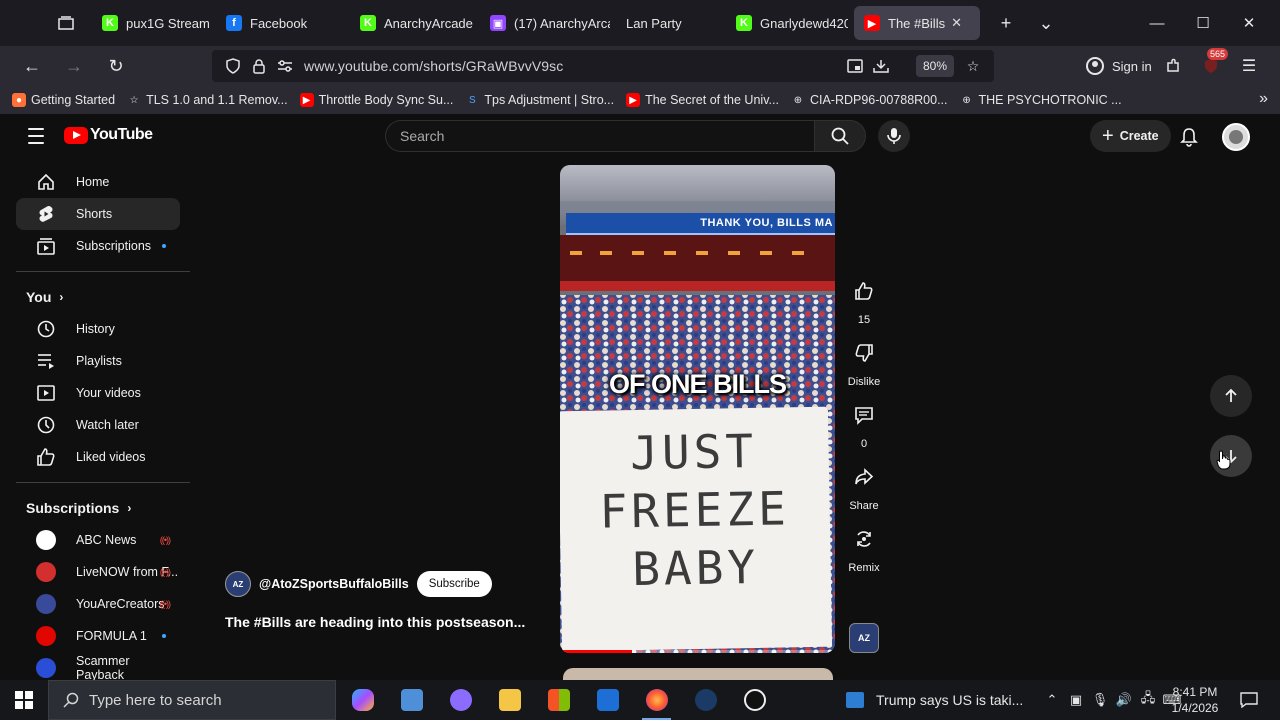 The image size is (1280, 720). What do you see at coordinates (668, 23) in the screenshot?
I see `browser-tab: Lan Party` at bounding box center [668, 23].